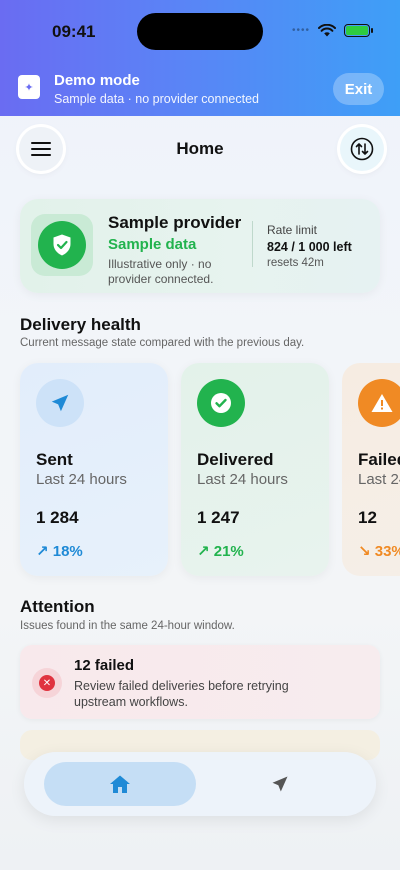 The height and width of the screenshot is (870, 400). I want to click on metric-value: 1 247, so click(218, 517).